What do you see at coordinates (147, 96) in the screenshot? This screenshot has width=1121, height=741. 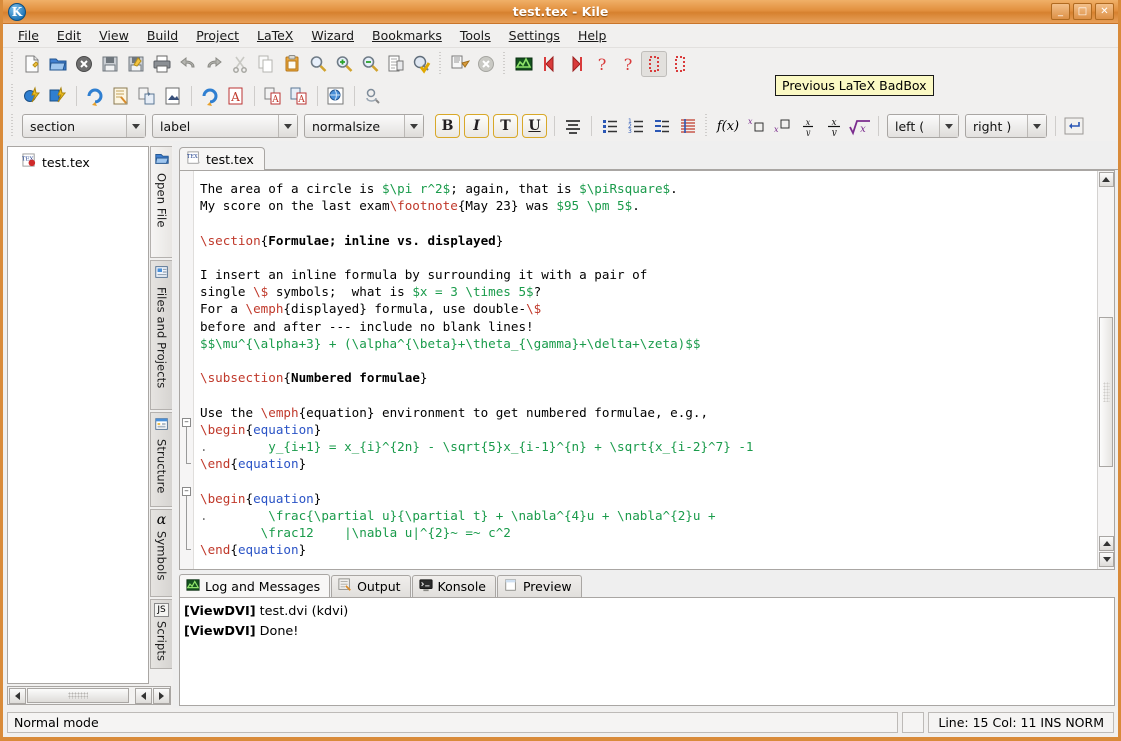 I see `dvi-to-ps-icon` at bounding box center [147, 96].